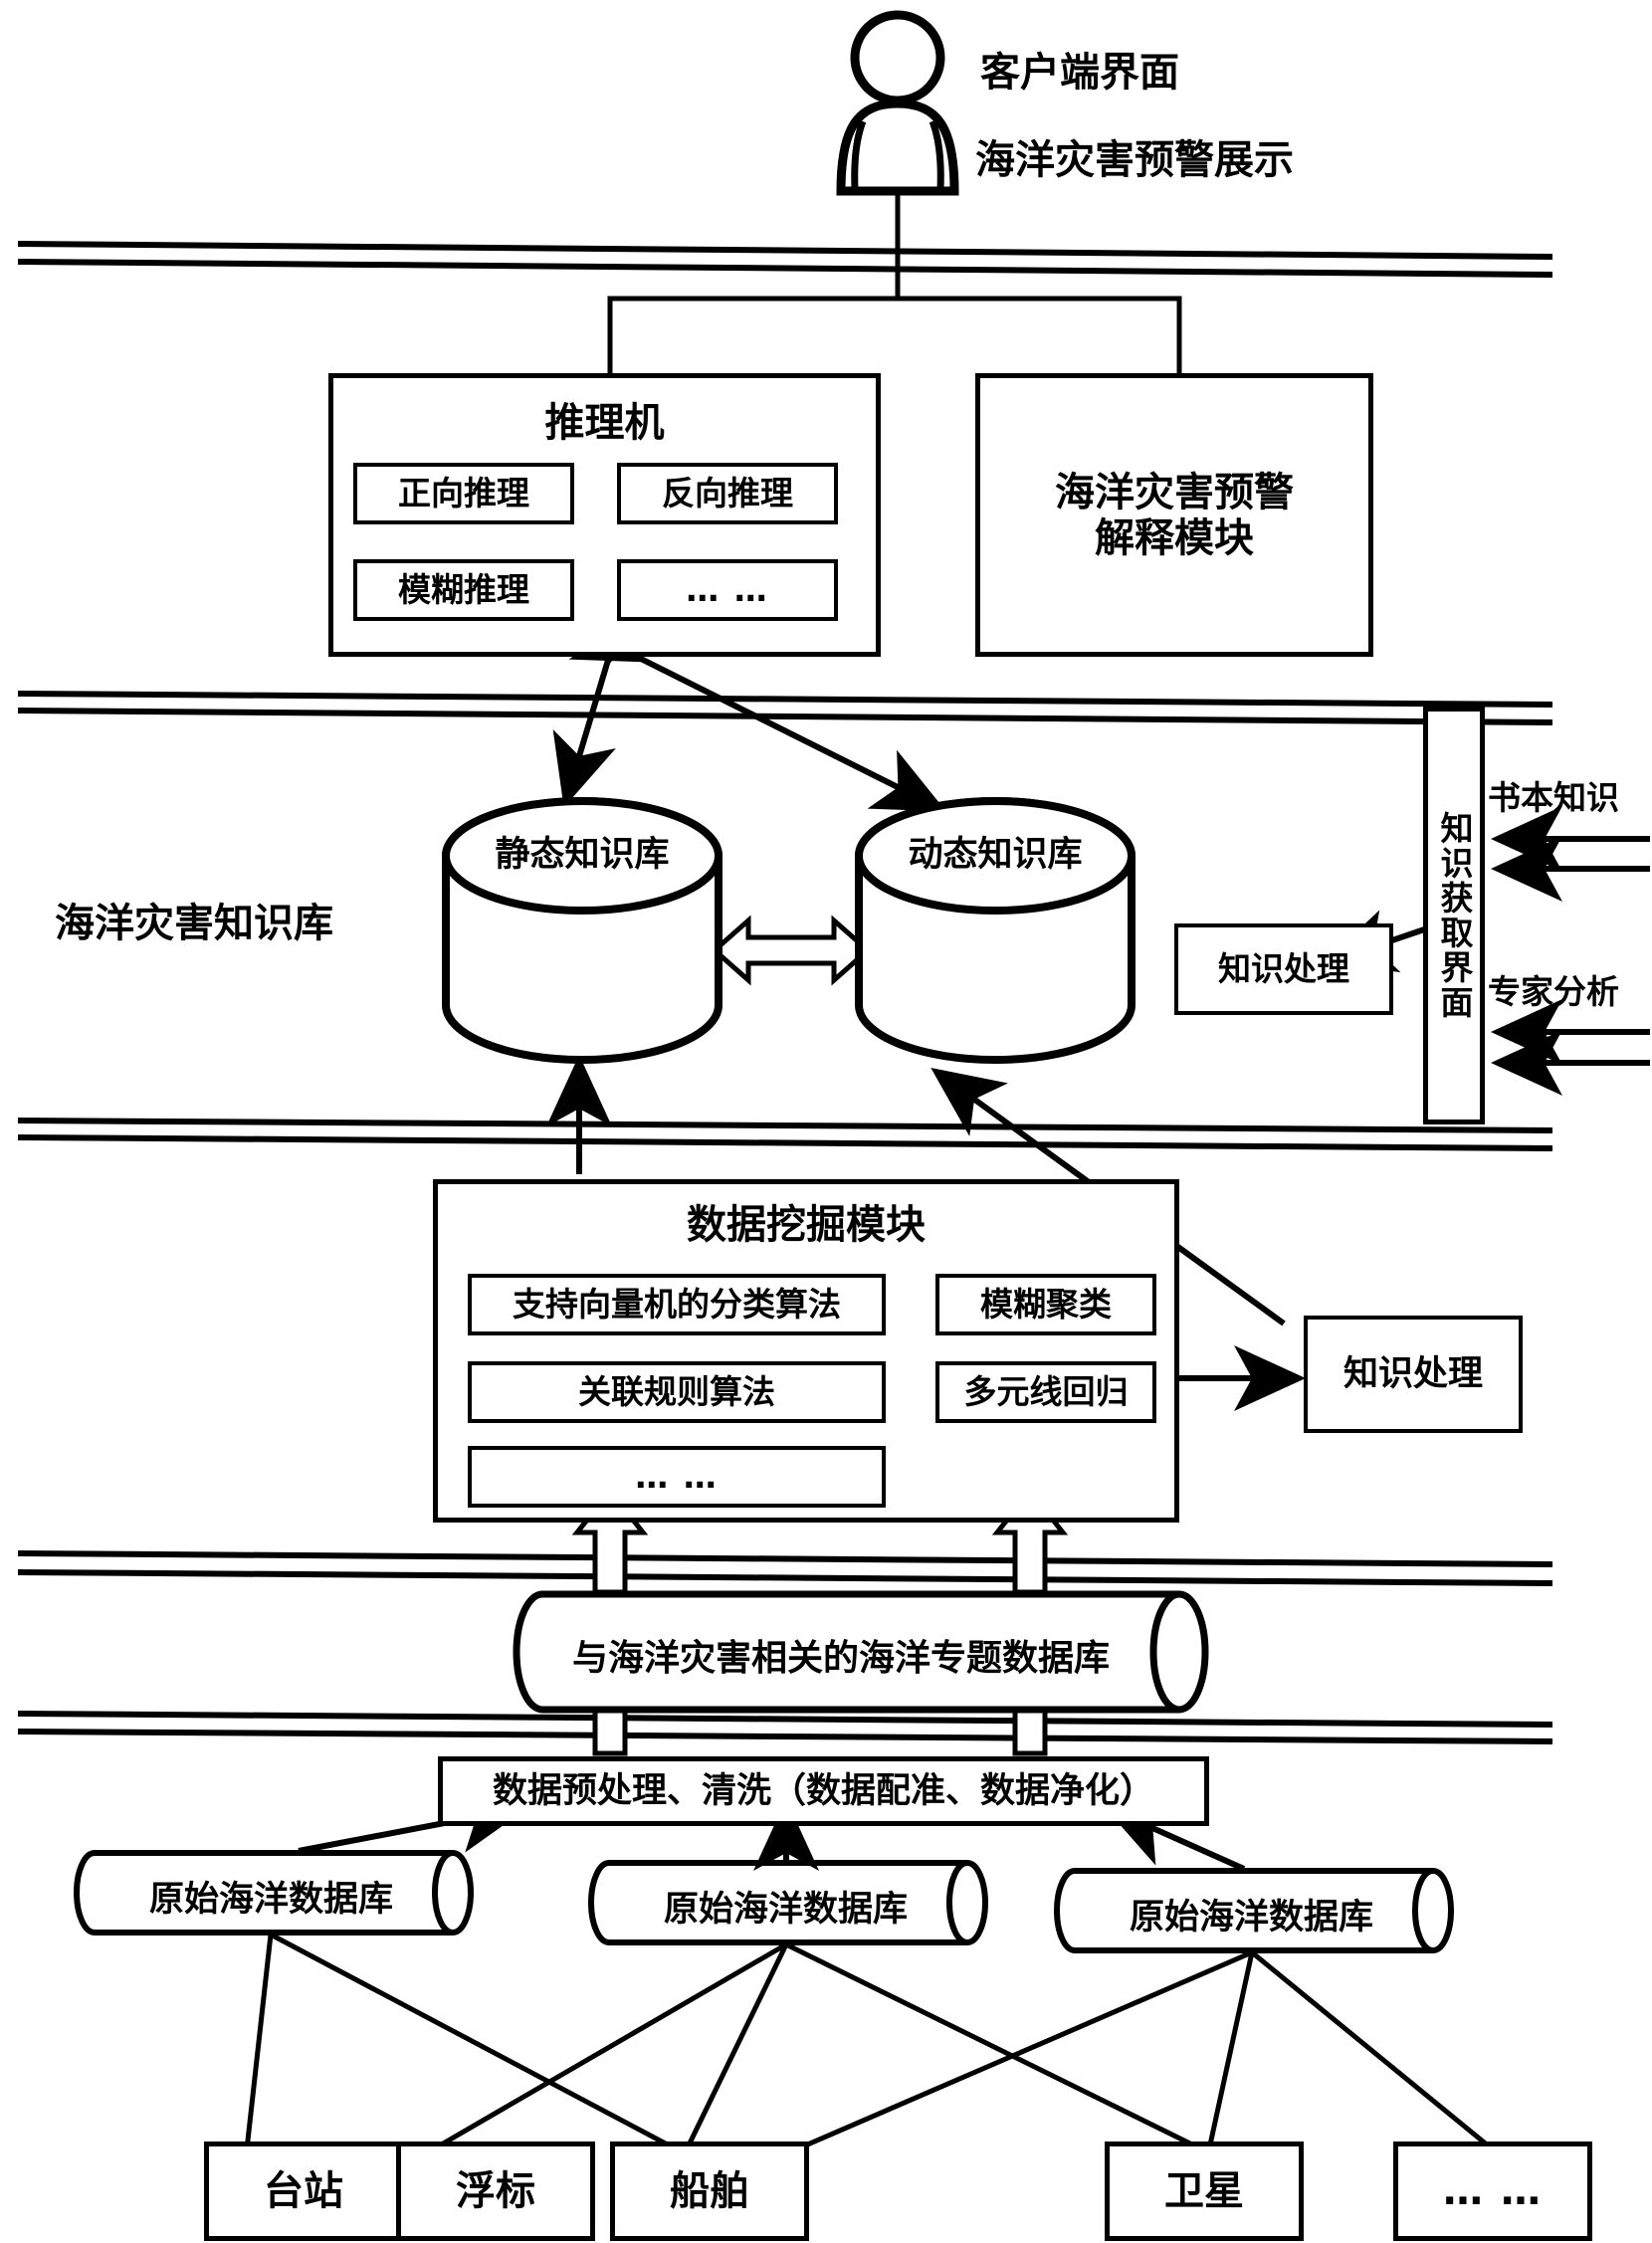  I want to click on raw-database-label-3: 原始海洋数据库, so click(1251, 1917).